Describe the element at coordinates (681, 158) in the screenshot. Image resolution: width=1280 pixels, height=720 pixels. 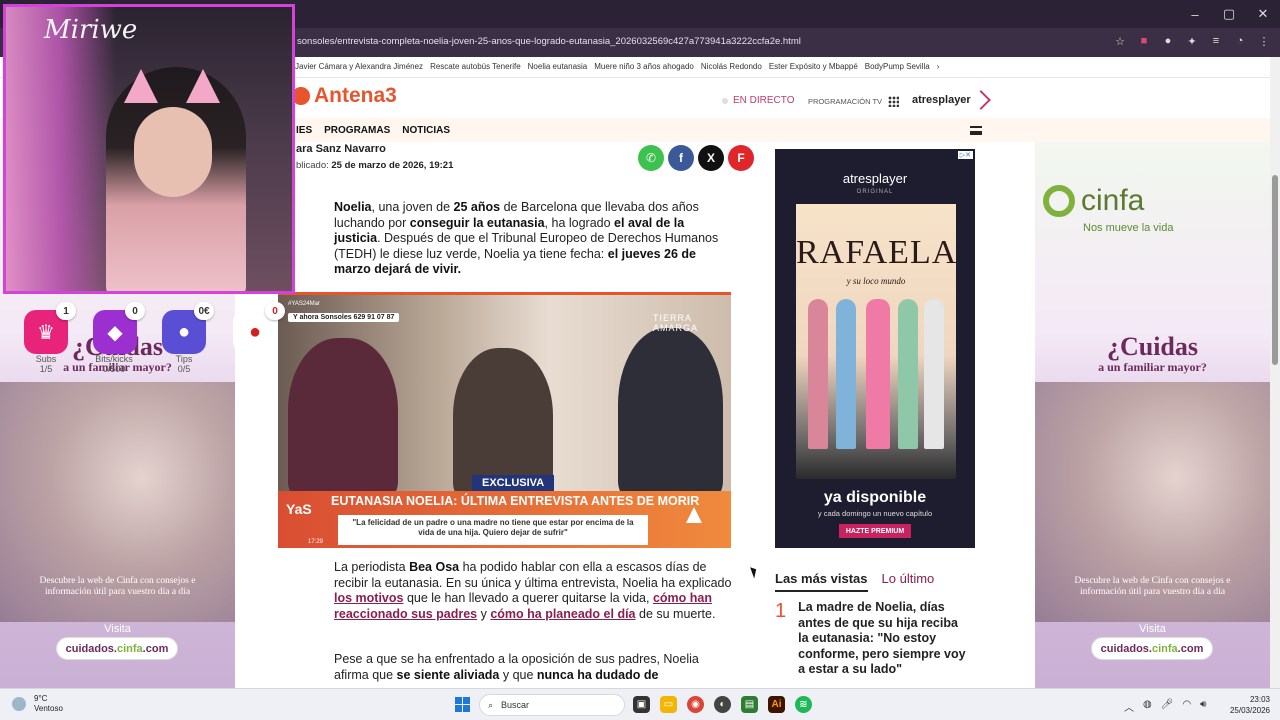
I see `facebook-share-icon: f` at that location.